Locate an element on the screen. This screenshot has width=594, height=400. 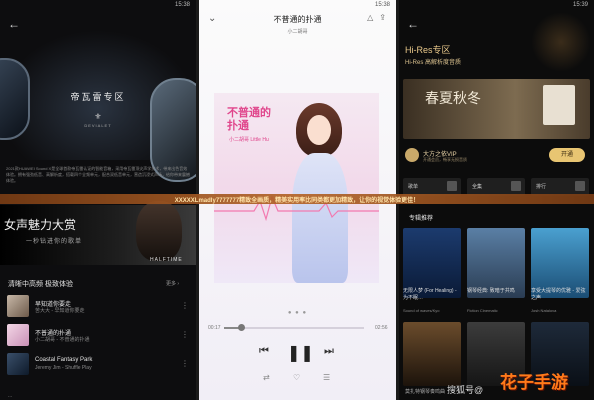
page-indicator: ● ● ● is located at coordinates (297, 313).